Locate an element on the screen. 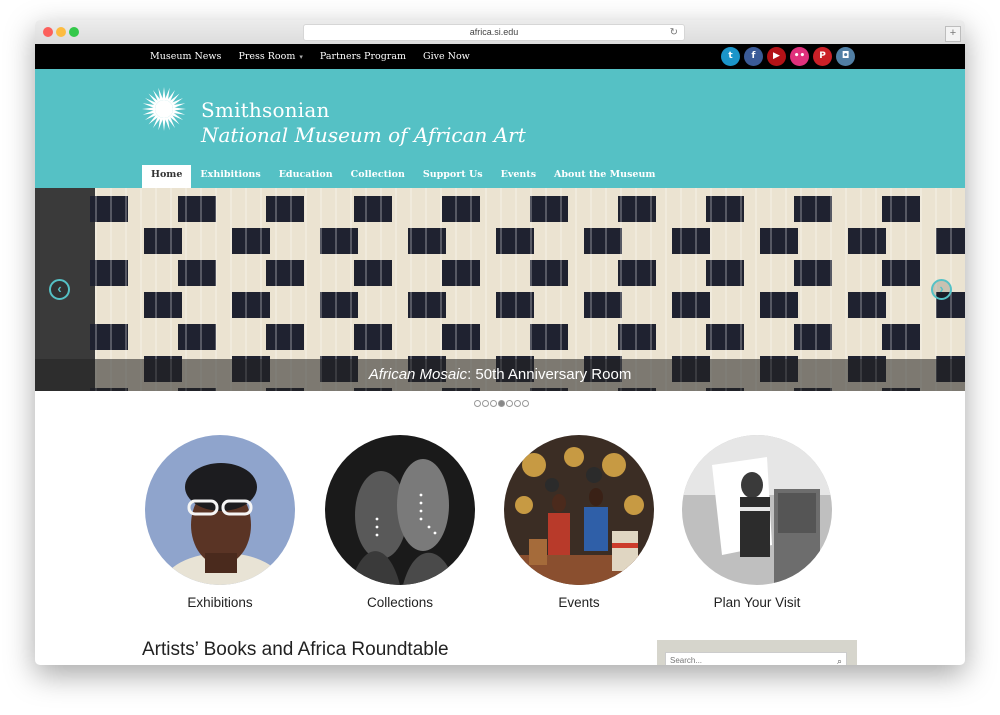 Image resolution: width=1000 pixels, height=715 pixels. slider-pager is located at coordinates (502, 403).